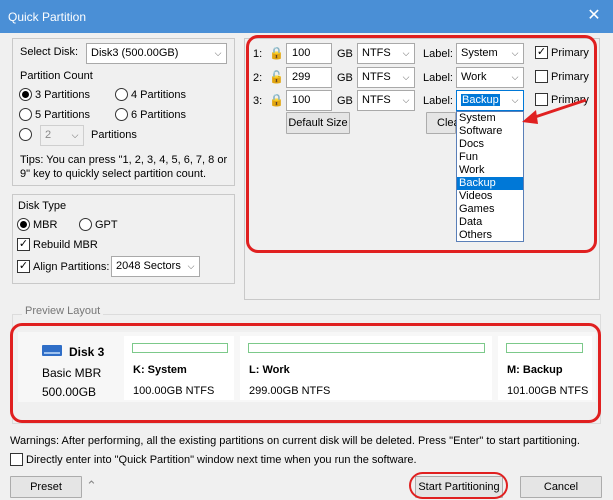 The image size is (613, 500). What do you see at coordinates (85, 224) in the screenshot?
I see `radio-gpt` at bounding box center [85, 224].